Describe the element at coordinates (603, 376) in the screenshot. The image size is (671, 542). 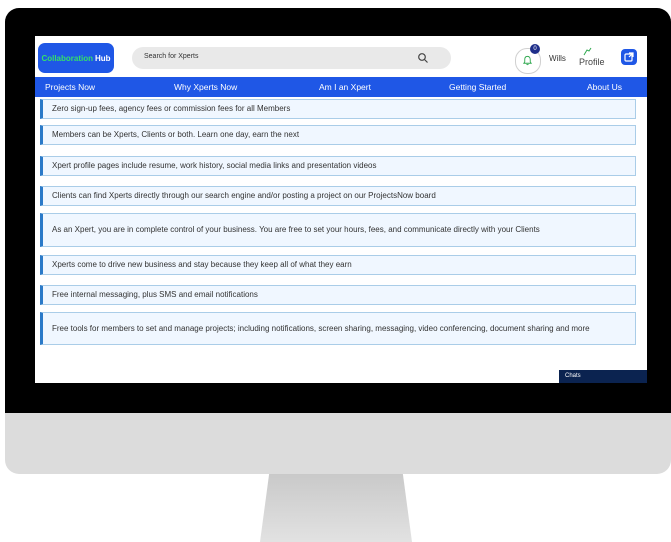
I see `chats-bar: Chats` at that location.